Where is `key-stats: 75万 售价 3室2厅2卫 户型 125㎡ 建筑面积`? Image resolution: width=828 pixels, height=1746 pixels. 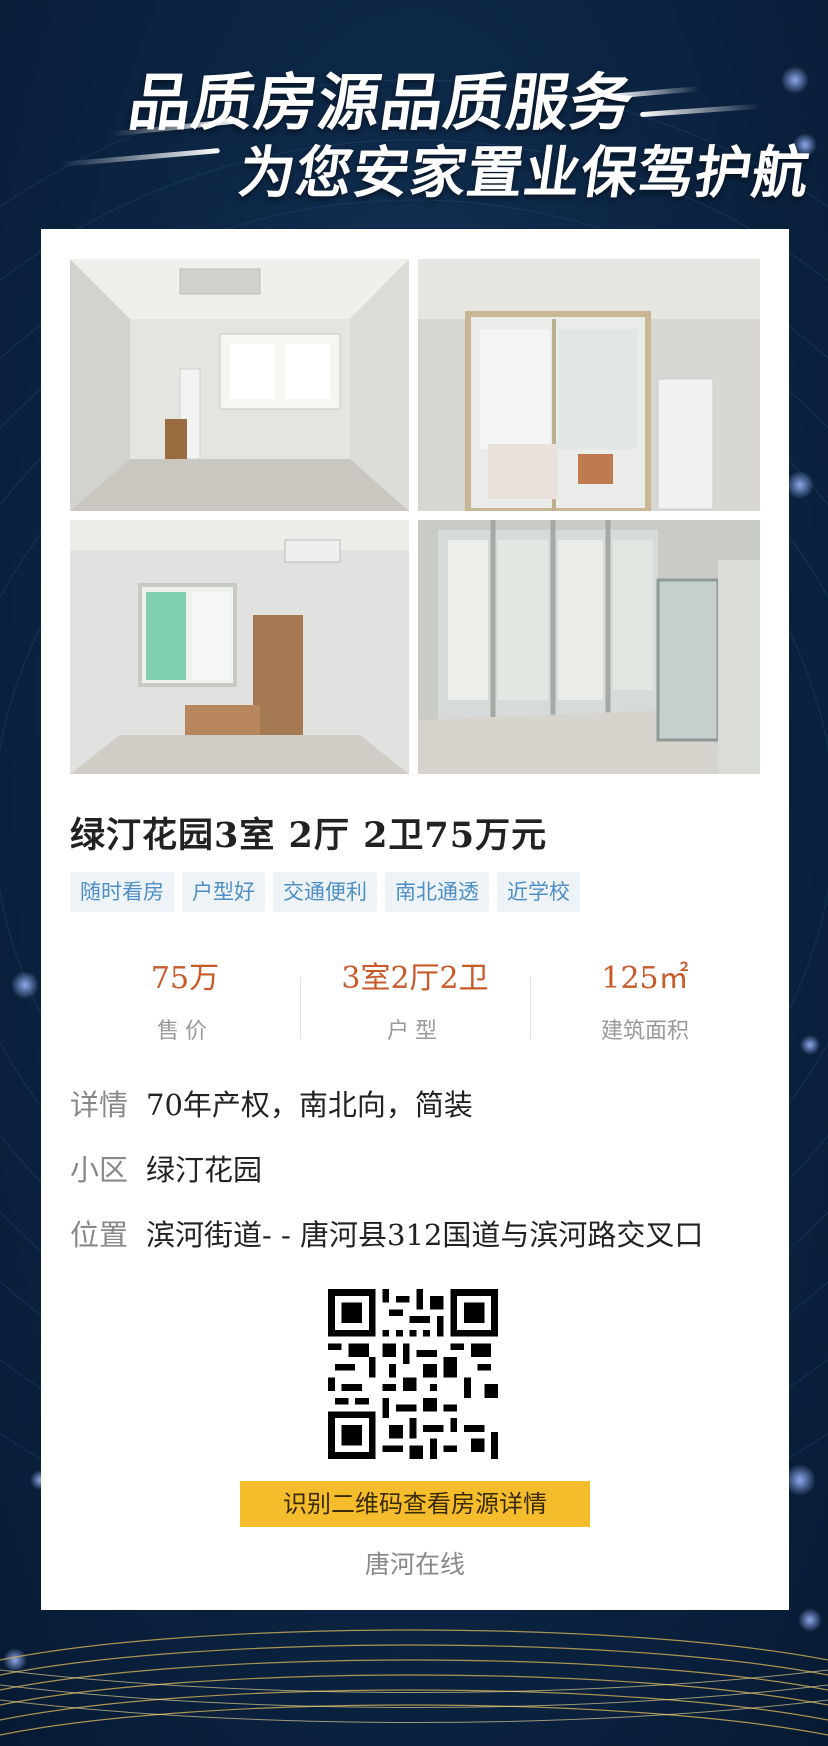
key-stats: 75万 售价 3室2厅2卫 户型 125㎡ 建筑面积 is located at coordinates (415, 1007).